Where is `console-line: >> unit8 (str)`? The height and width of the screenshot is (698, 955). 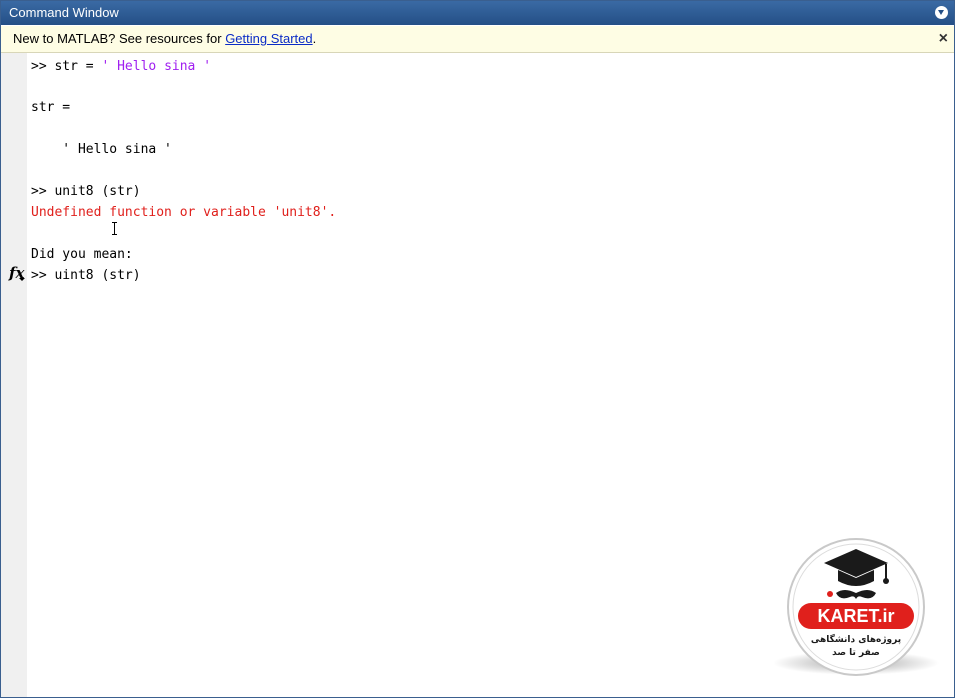
console-line: >> unit8 (str) is located at coordinates (86, 191).